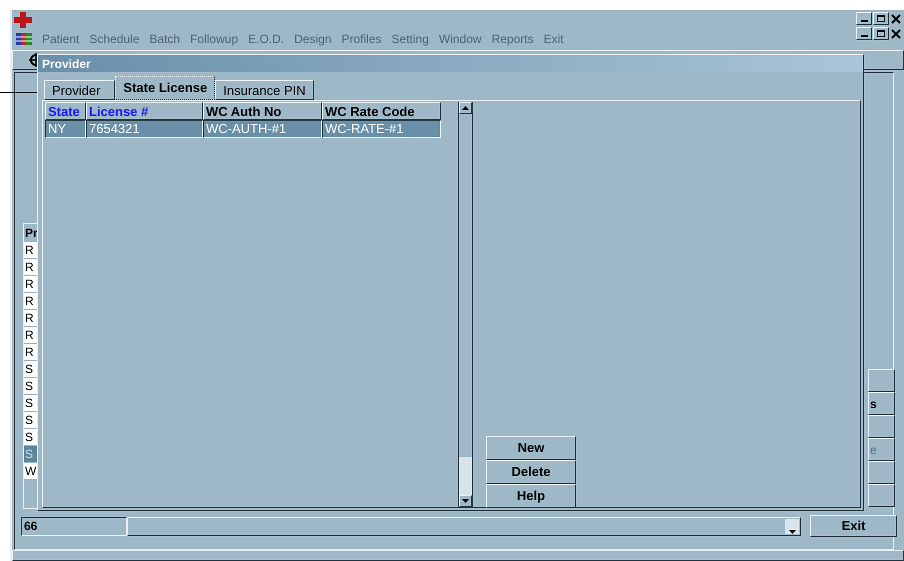  Describe the element at coordinates (465, 304) in the screenshot. I see `scrollbar` at that location.